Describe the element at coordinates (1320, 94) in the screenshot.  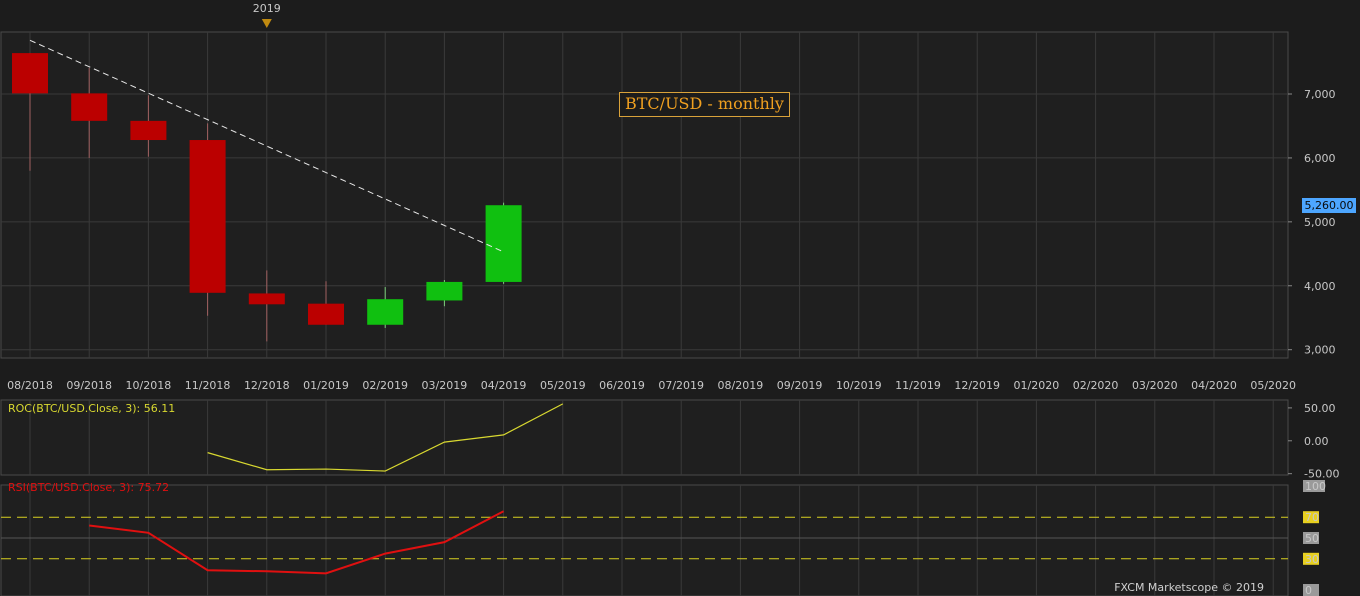
I see `price-tick-label: 7,000` at that location.